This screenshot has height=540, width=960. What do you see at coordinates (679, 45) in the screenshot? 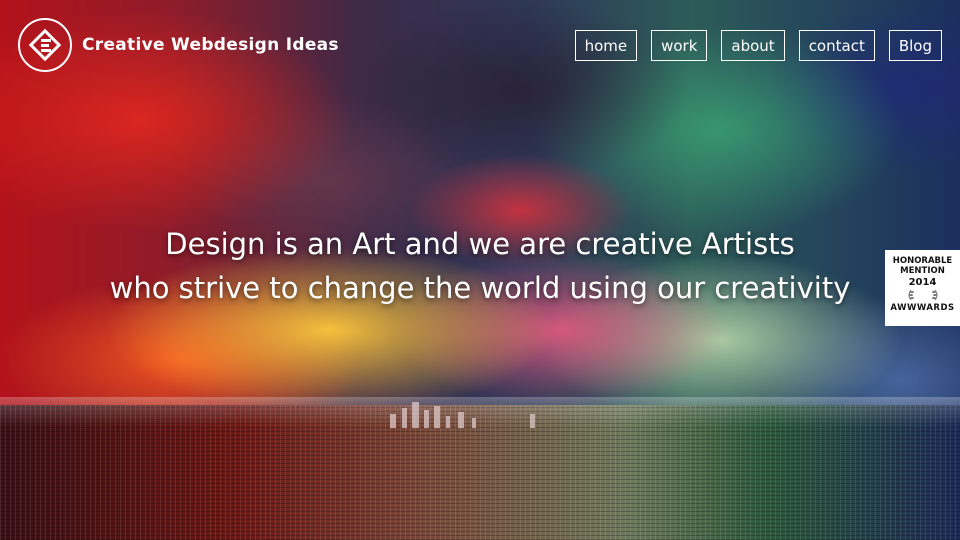
I see `nav-work: work` at bounding box center [679, 45].